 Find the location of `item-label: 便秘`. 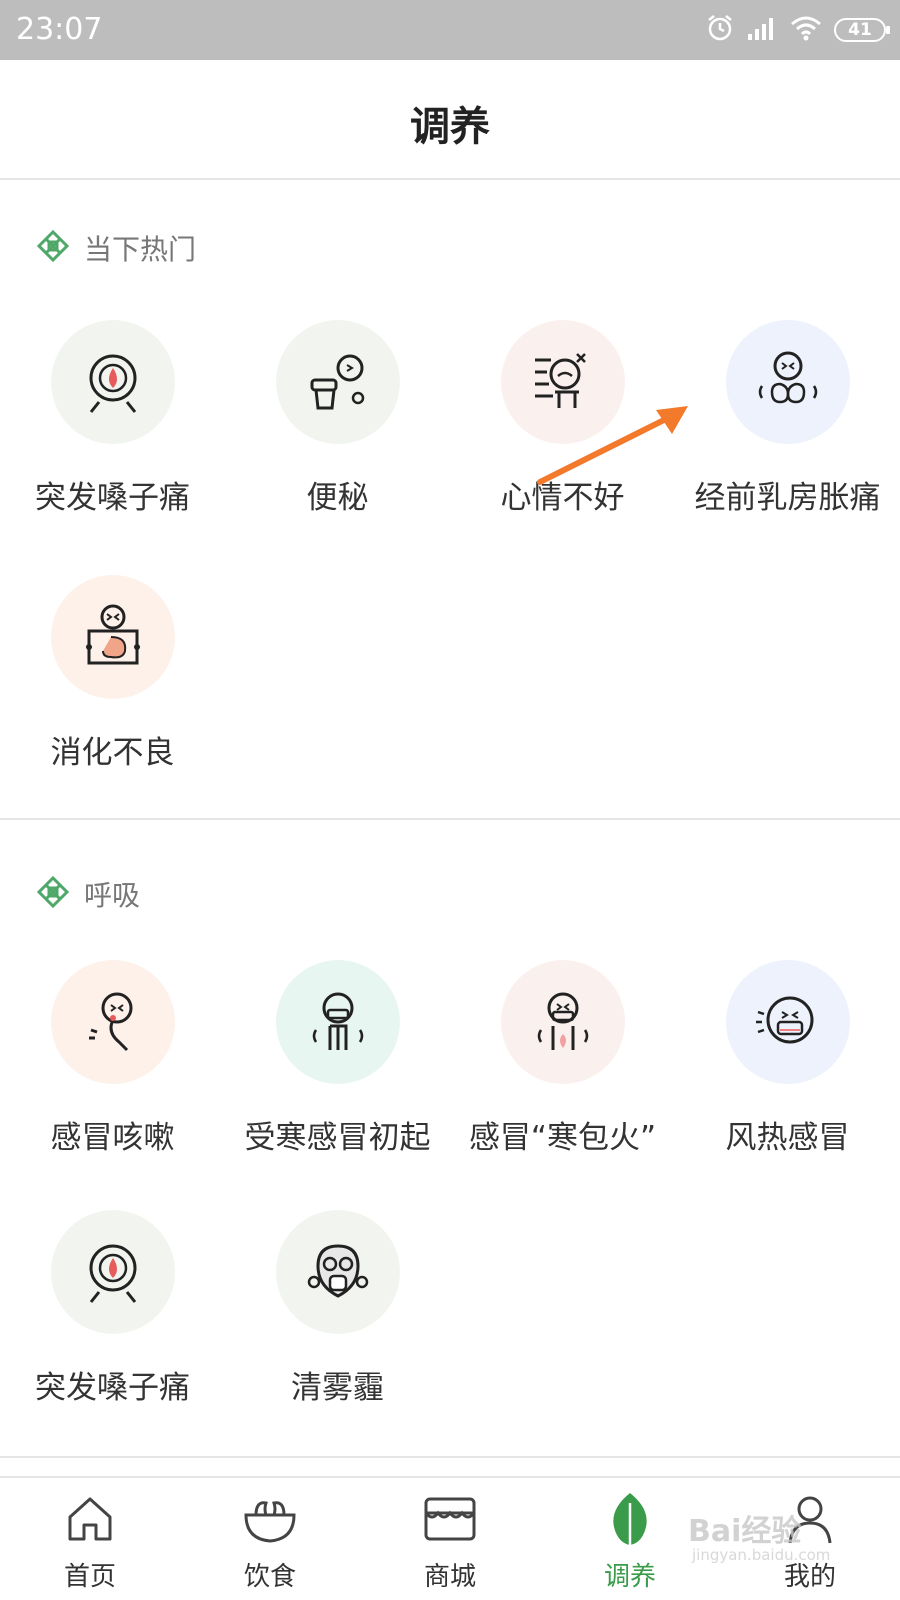

item-label: 便秘 is located at coordinates (337, 498).